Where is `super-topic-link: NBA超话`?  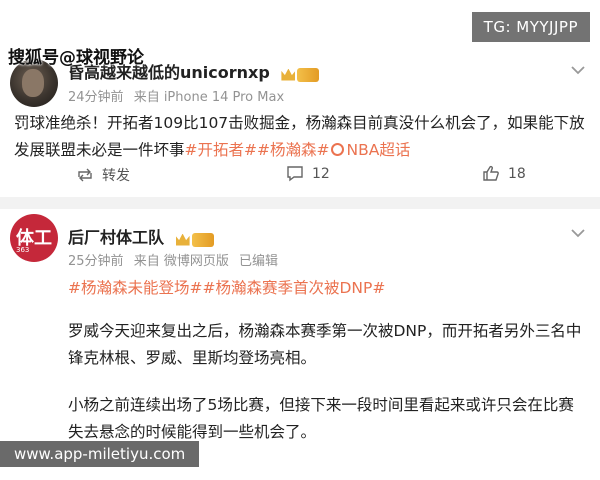 super-topic-link: NBA超话 is located at coordinates (378, 150).